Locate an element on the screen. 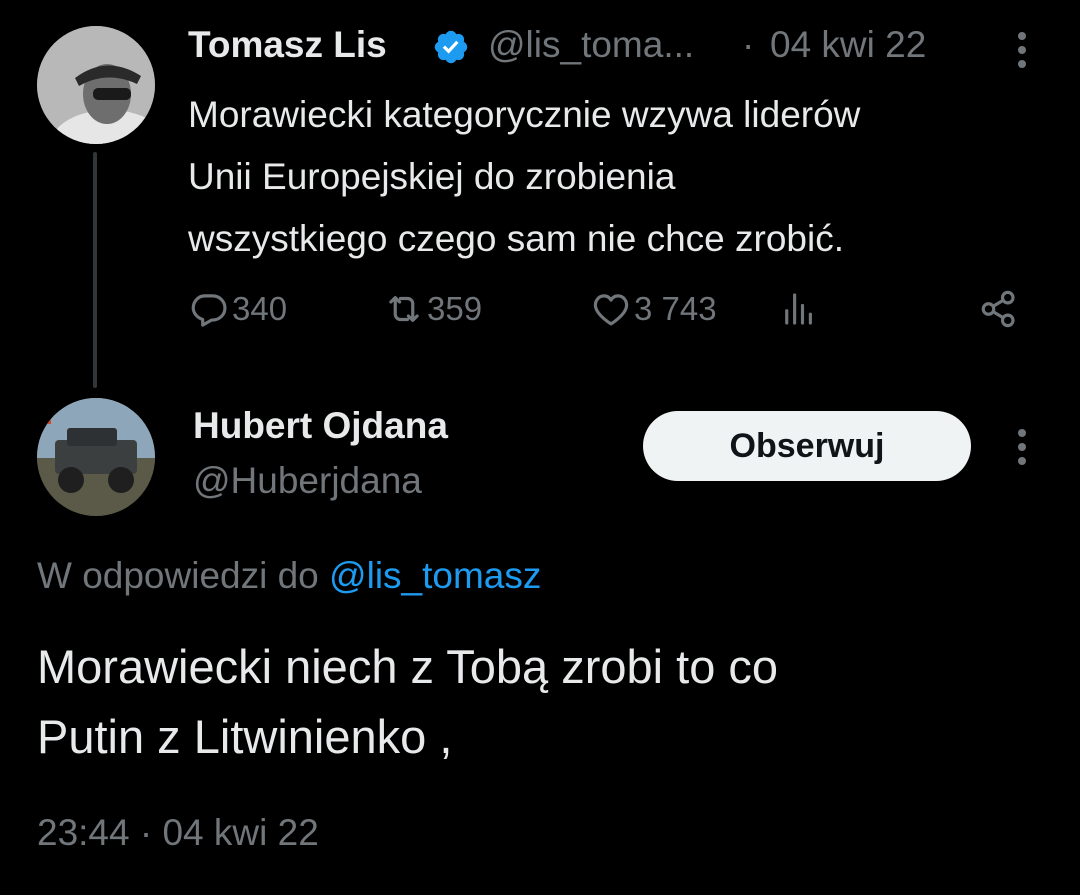  parent-tweet-line: Unii Europejskiej do zrobienia is located at coordinates (432, 176).